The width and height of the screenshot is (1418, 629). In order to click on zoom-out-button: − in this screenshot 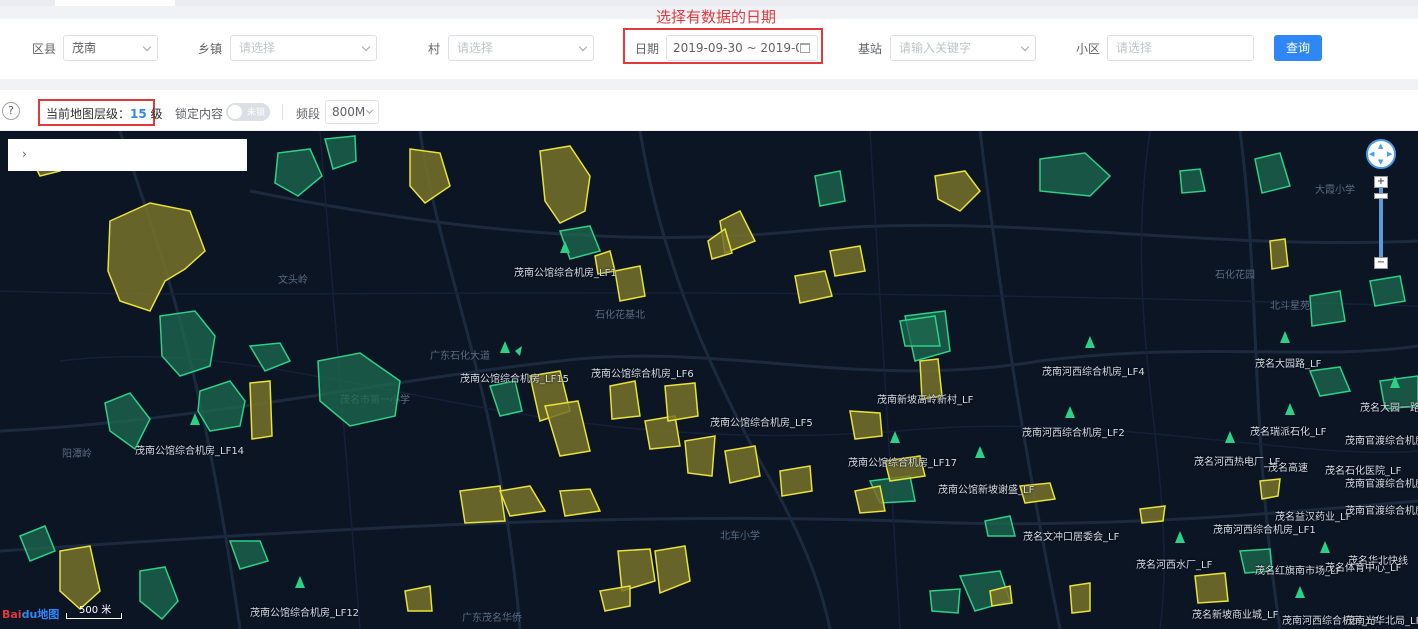, I will do `click(1381, 263)`.